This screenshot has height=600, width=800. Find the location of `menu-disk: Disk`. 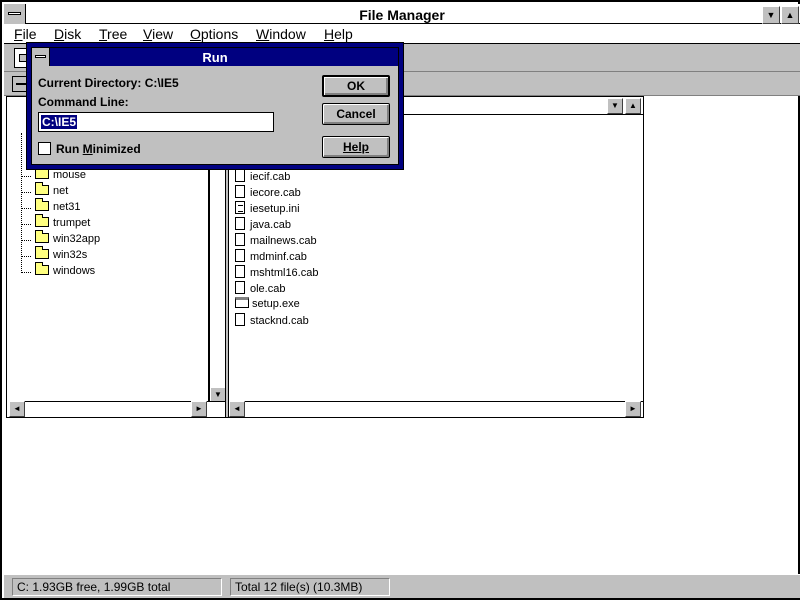

menu-disk: Disk is located at coordinates (67, 34).